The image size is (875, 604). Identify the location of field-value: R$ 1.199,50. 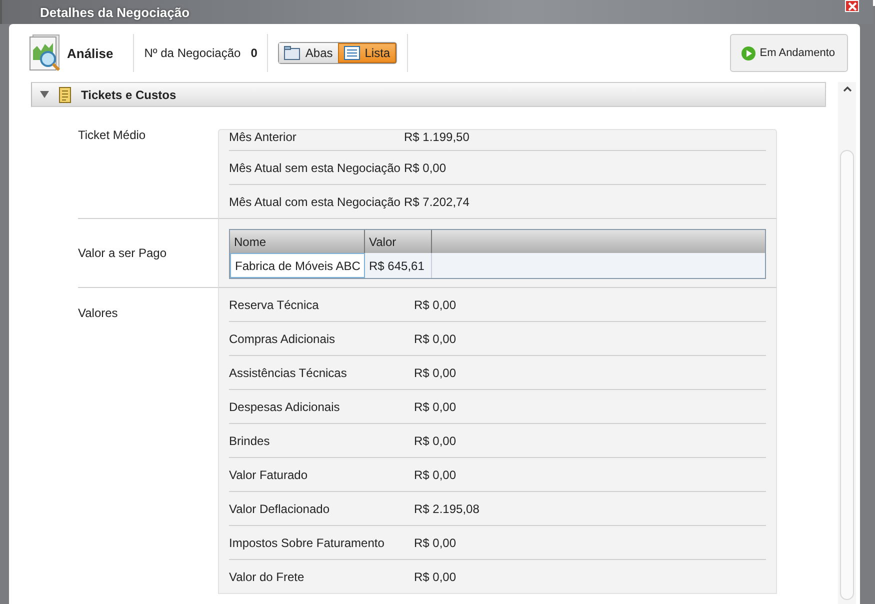
(437, 137).